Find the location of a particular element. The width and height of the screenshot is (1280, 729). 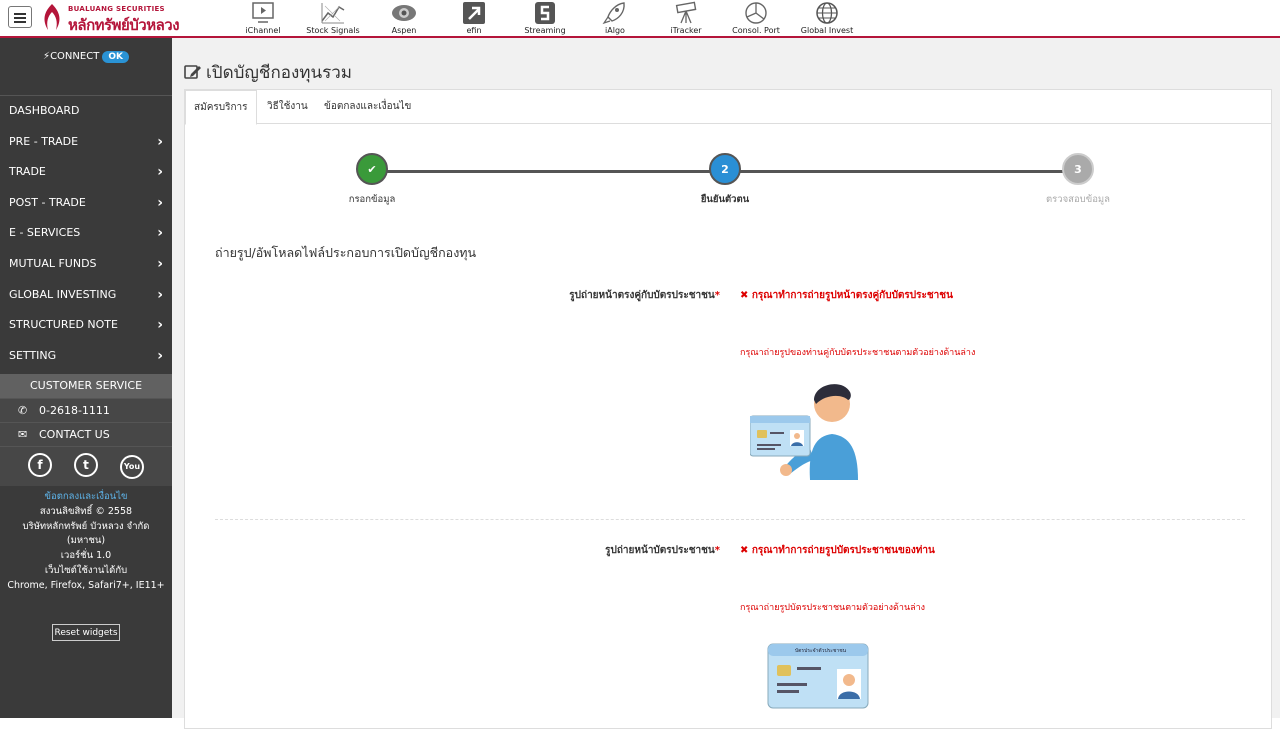

page-title: เปิดบัญชีกองทุนรวม is located at coordinates (268, 72).